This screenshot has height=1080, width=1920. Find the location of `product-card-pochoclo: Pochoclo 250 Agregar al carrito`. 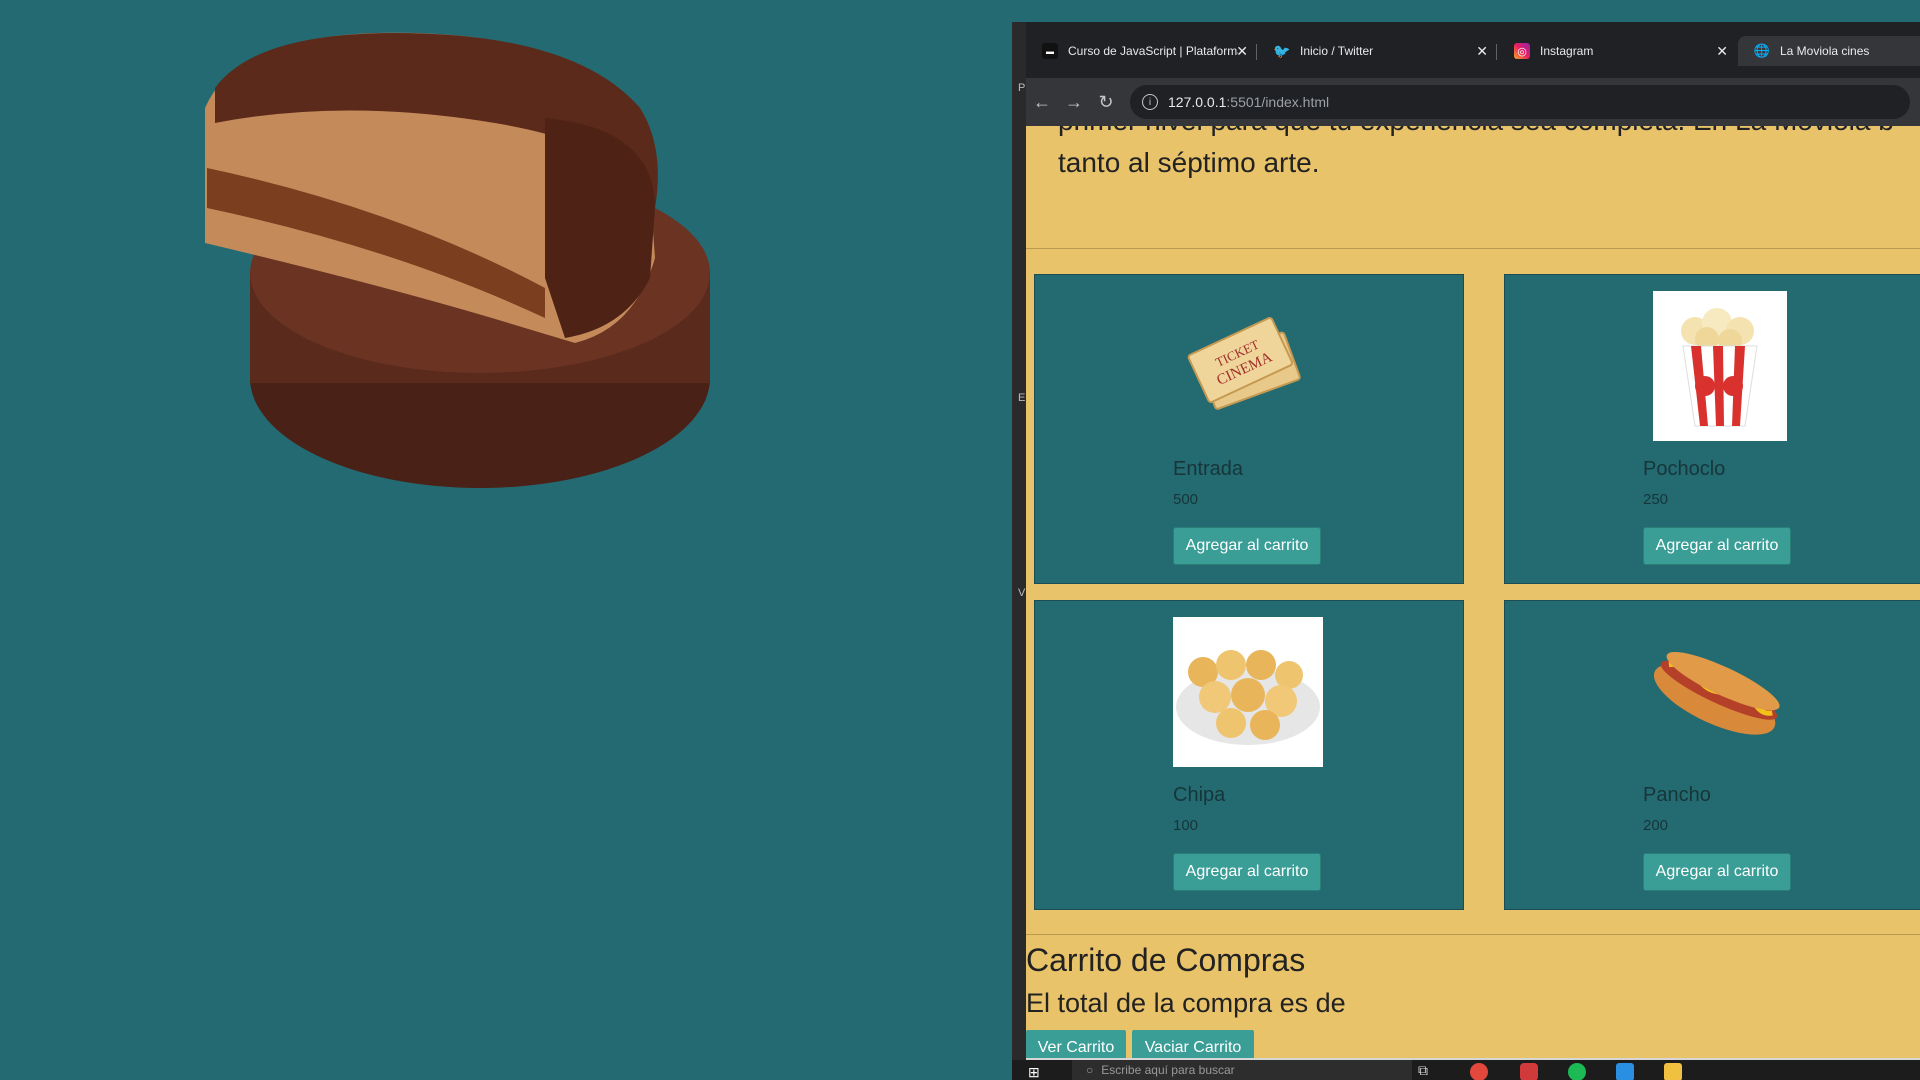

product-card-pochoclo: Pochoclo 250 Agregar al carrito is located at coordinates (1712, 429).